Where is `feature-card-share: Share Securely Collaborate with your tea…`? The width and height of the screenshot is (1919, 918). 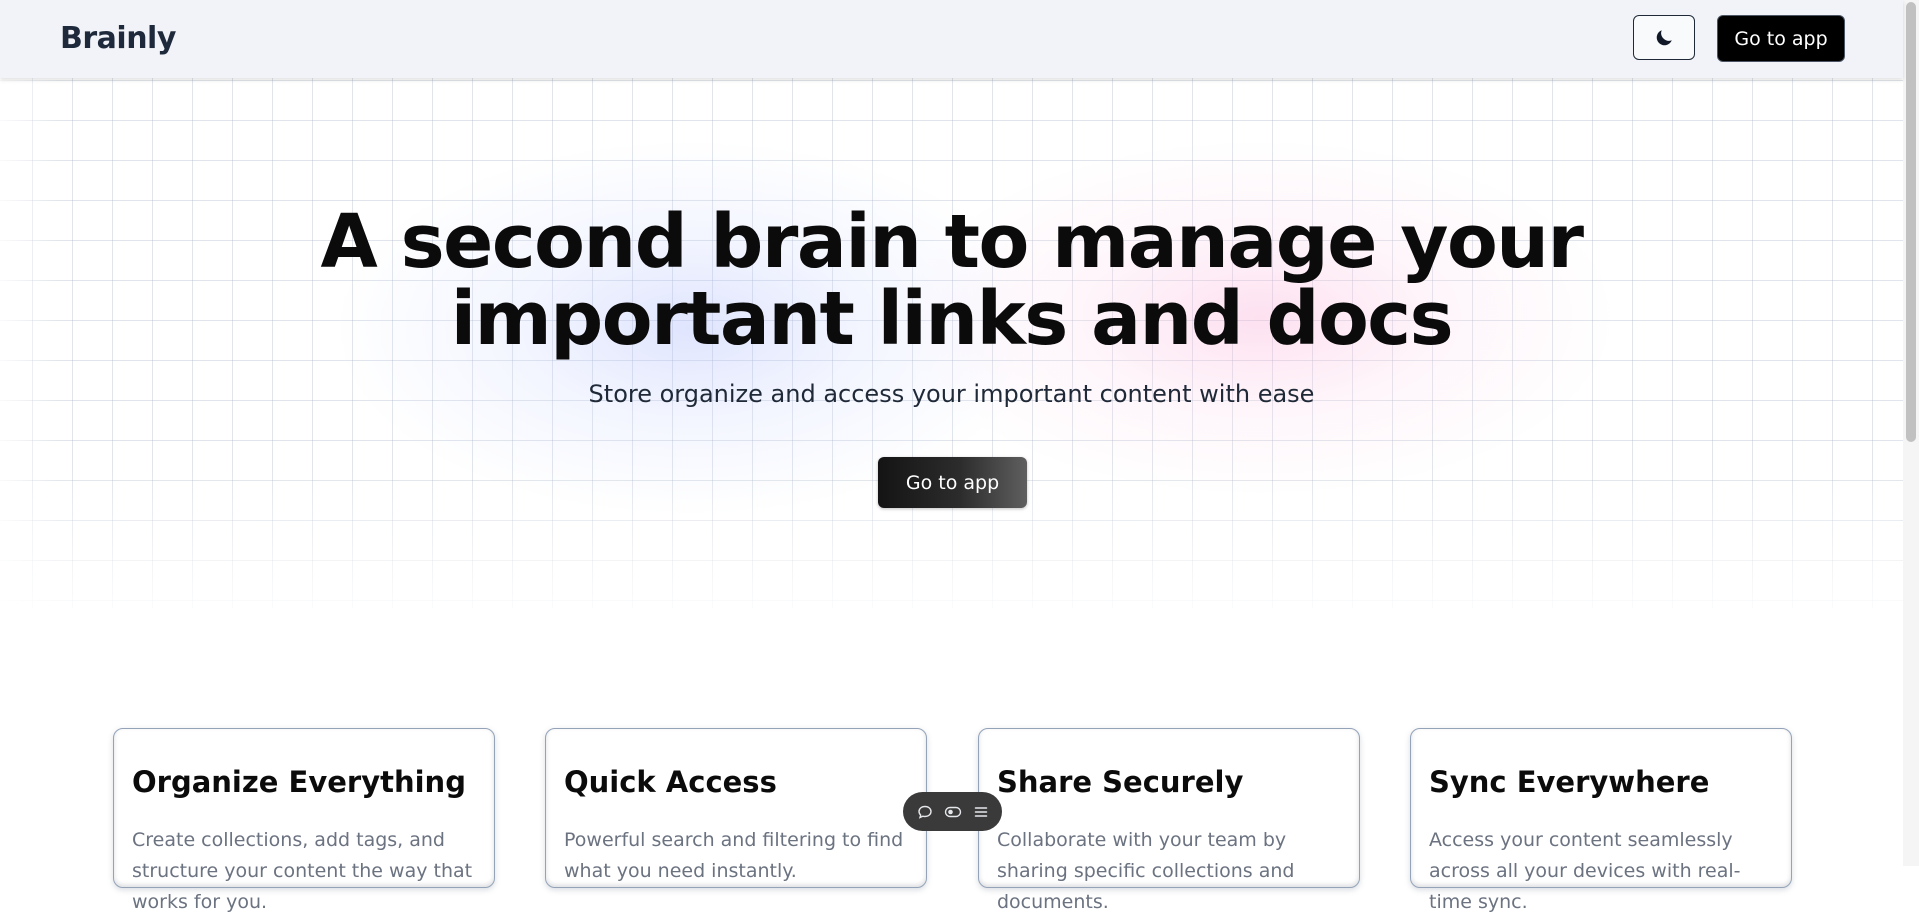 feature-card-share: Share Securely Collaborate with your tea… is located at coordinates (1169, 820).